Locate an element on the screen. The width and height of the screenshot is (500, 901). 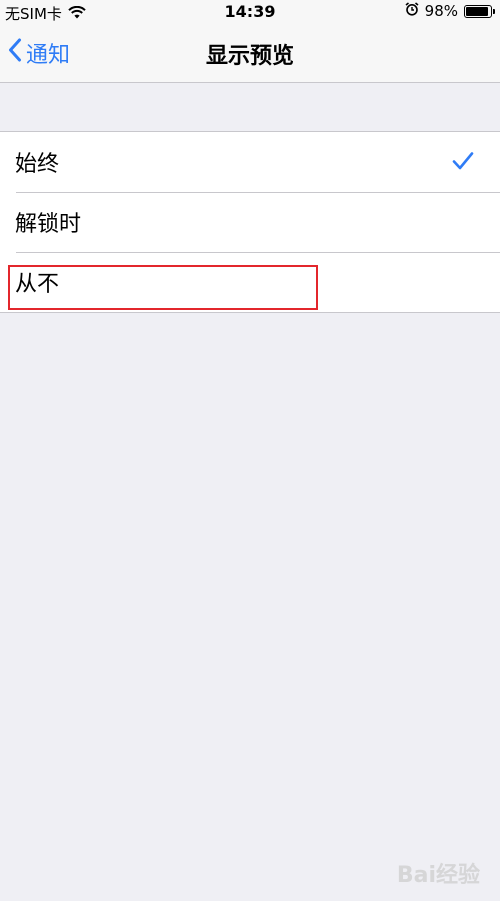
watermark: Bai经验 is located at coordinates (438, 875).